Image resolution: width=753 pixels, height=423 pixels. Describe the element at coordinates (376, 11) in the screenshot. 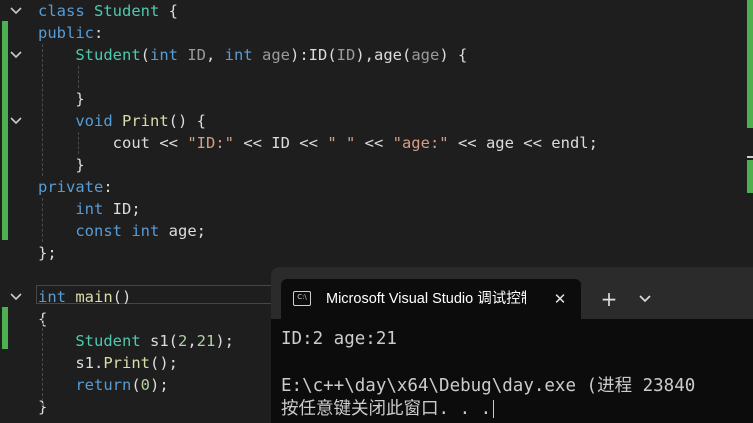

I see `code-line: class Student {` at that location.